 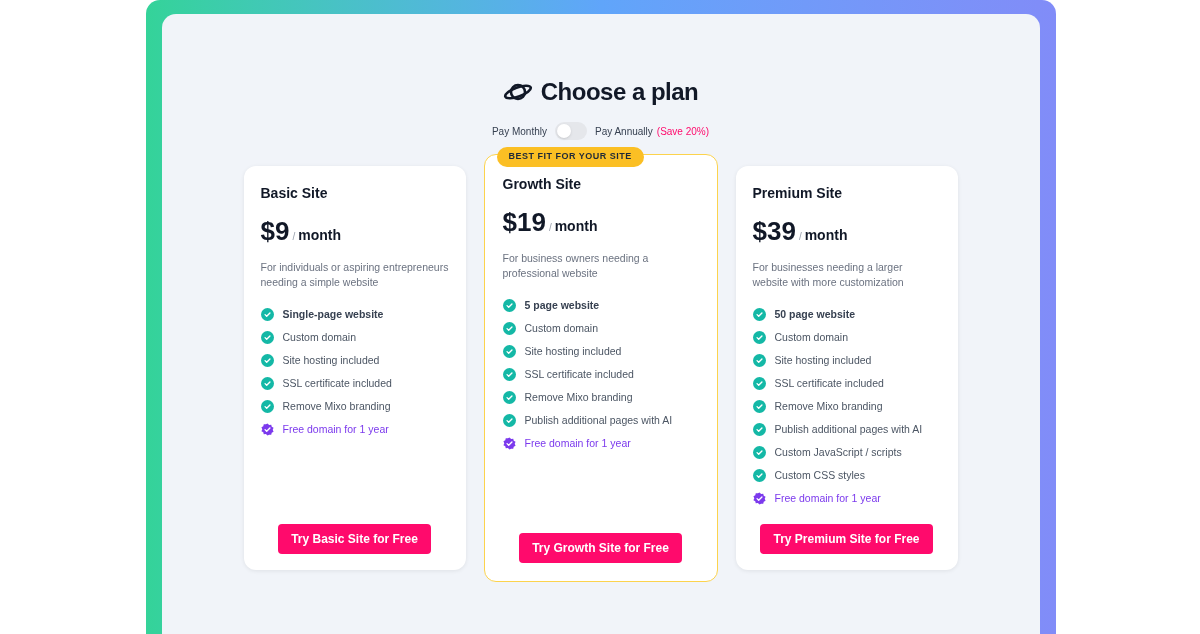 I want to click on page-title: Choose a plan, so click(x=619, y=92).